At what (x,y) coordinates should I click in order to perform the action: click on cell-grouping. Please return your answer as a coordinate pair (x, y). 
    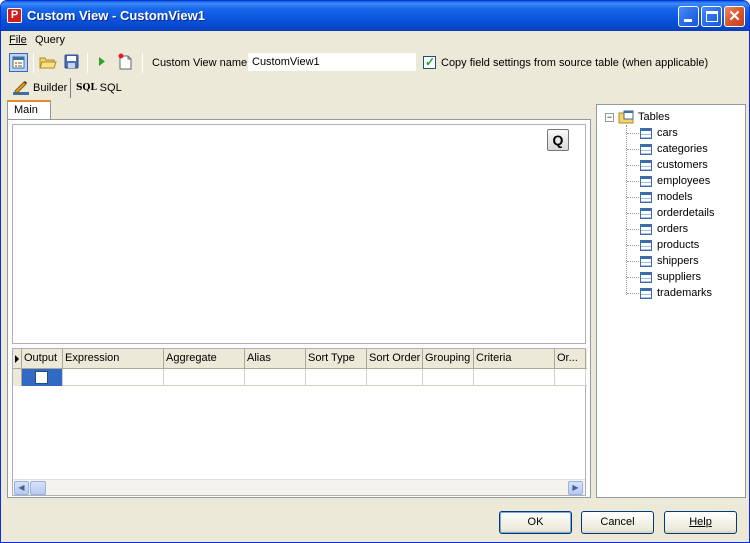
    Looking at the image, I should click on (448, 377).